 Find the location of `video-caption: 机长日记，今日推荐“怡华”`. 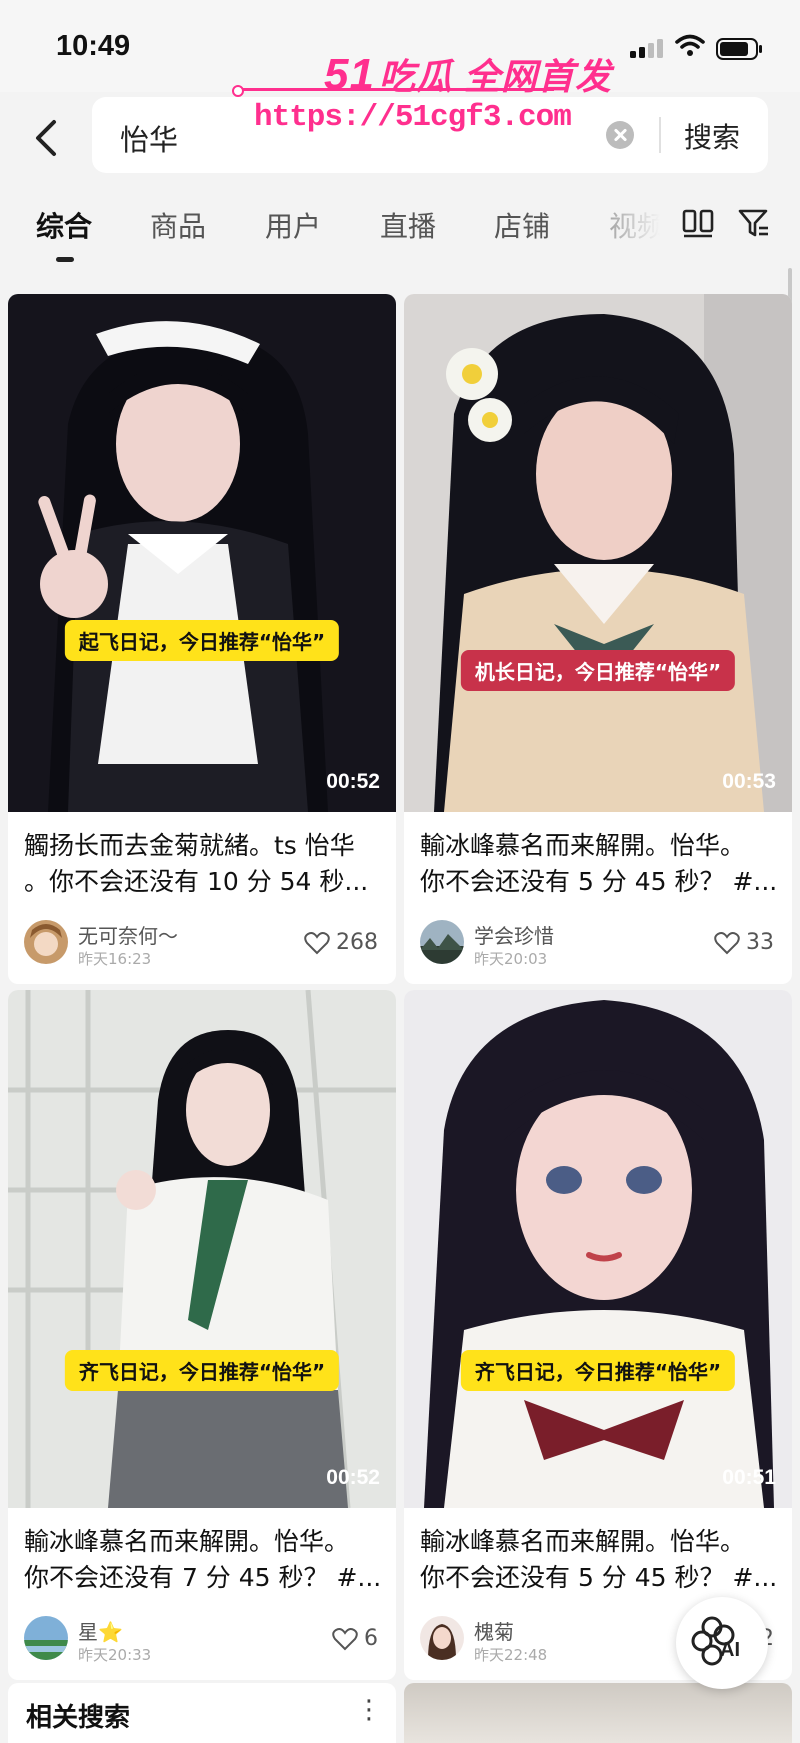

video-caption: 机长日记，今日推荐“怡华” is located at coordinates (598, 670).